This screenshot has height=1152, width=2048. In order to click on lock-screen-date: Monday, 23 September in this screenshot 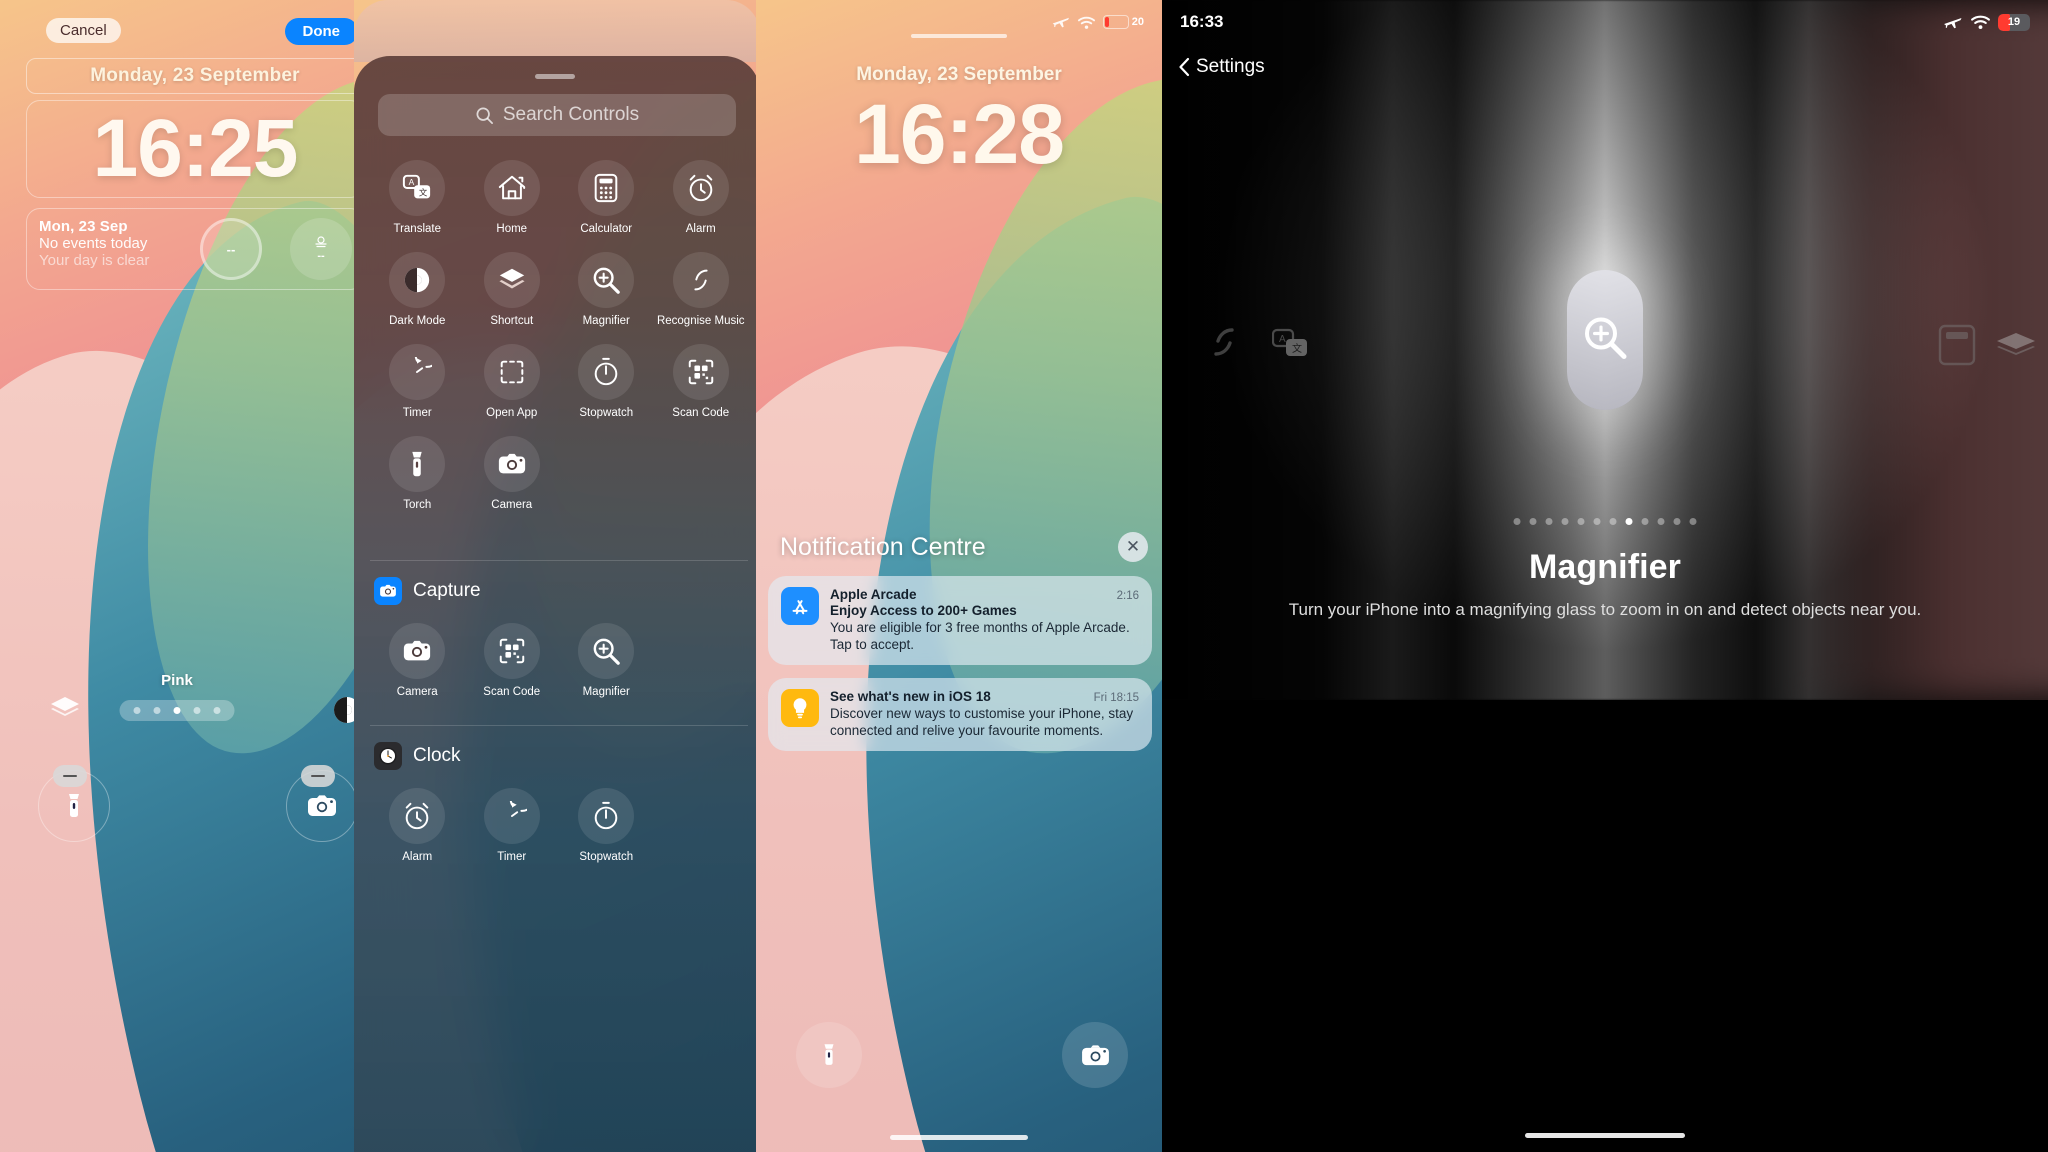, I will do `click(190, 76)`.